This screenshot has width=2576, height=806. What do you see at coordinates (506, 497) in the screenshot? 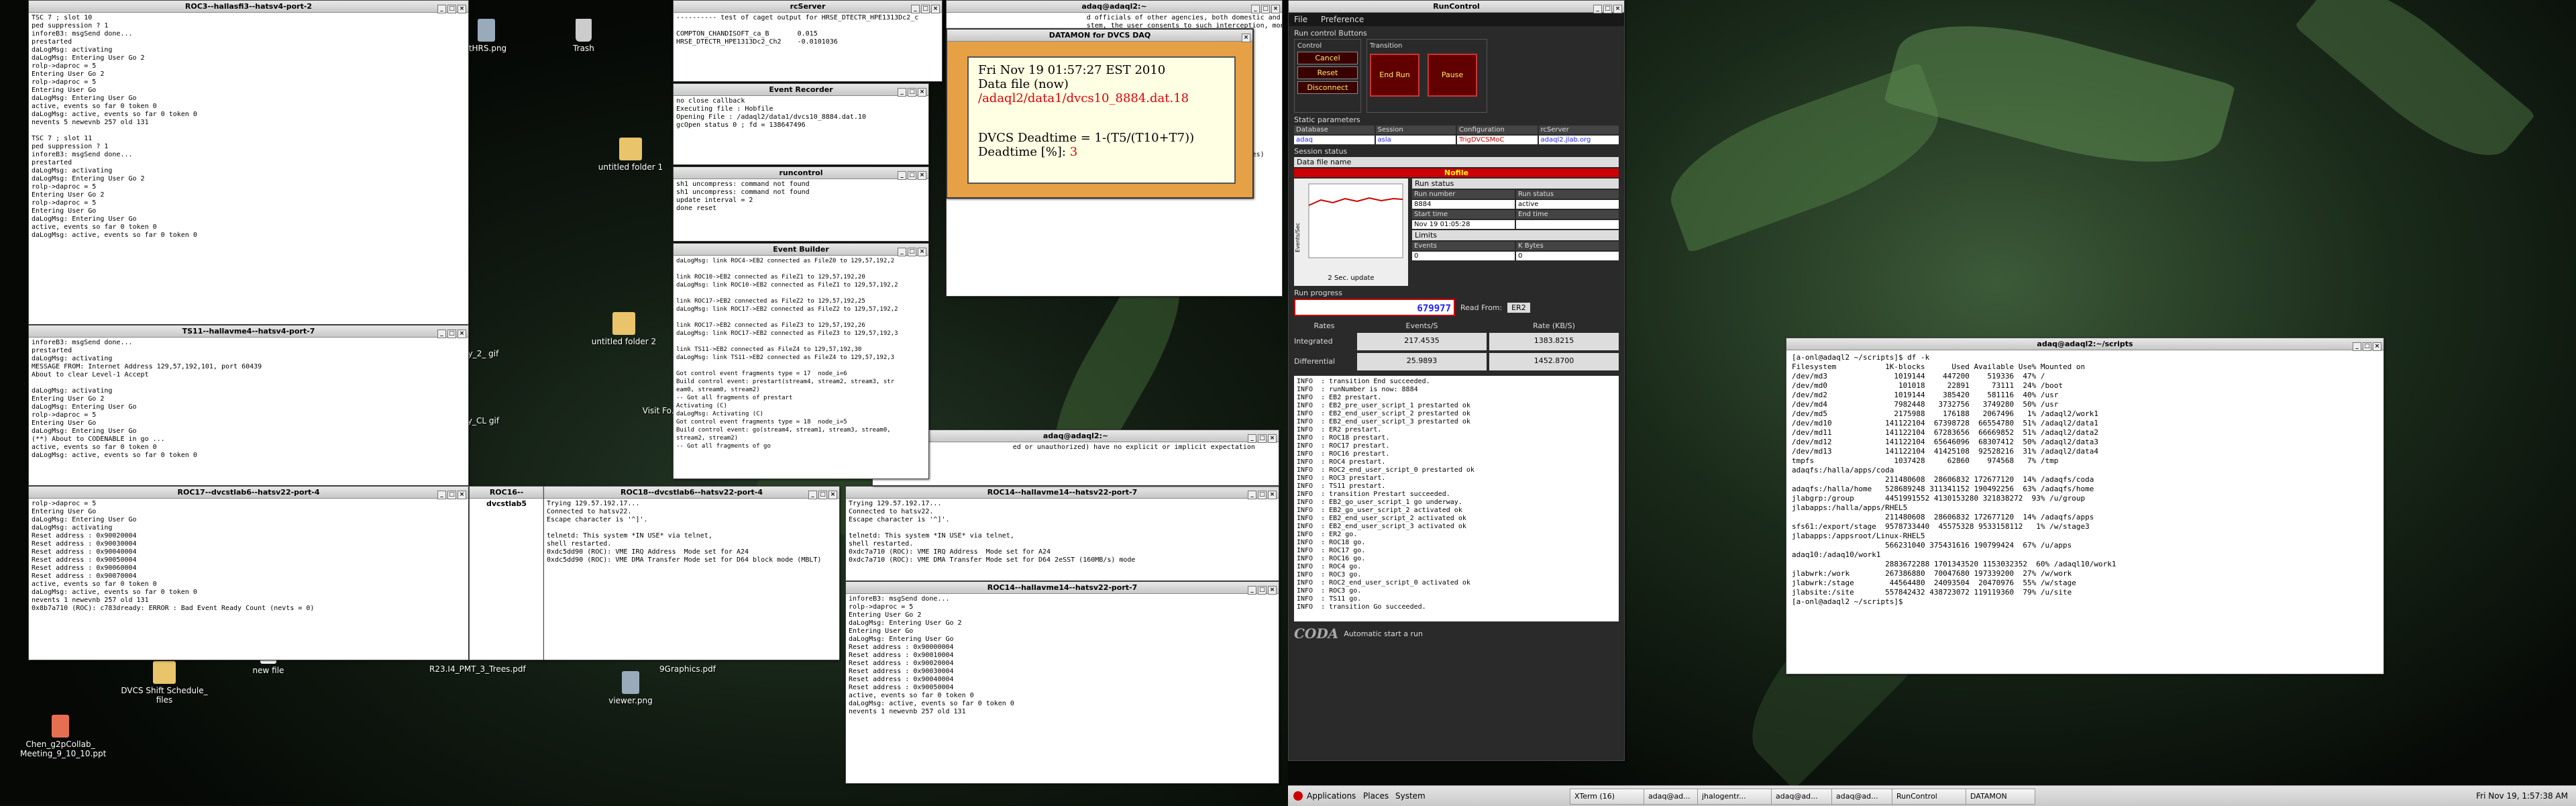
I see `window-titlebar: ROC16--dvcstlab5` at bounding box center [506, 497].